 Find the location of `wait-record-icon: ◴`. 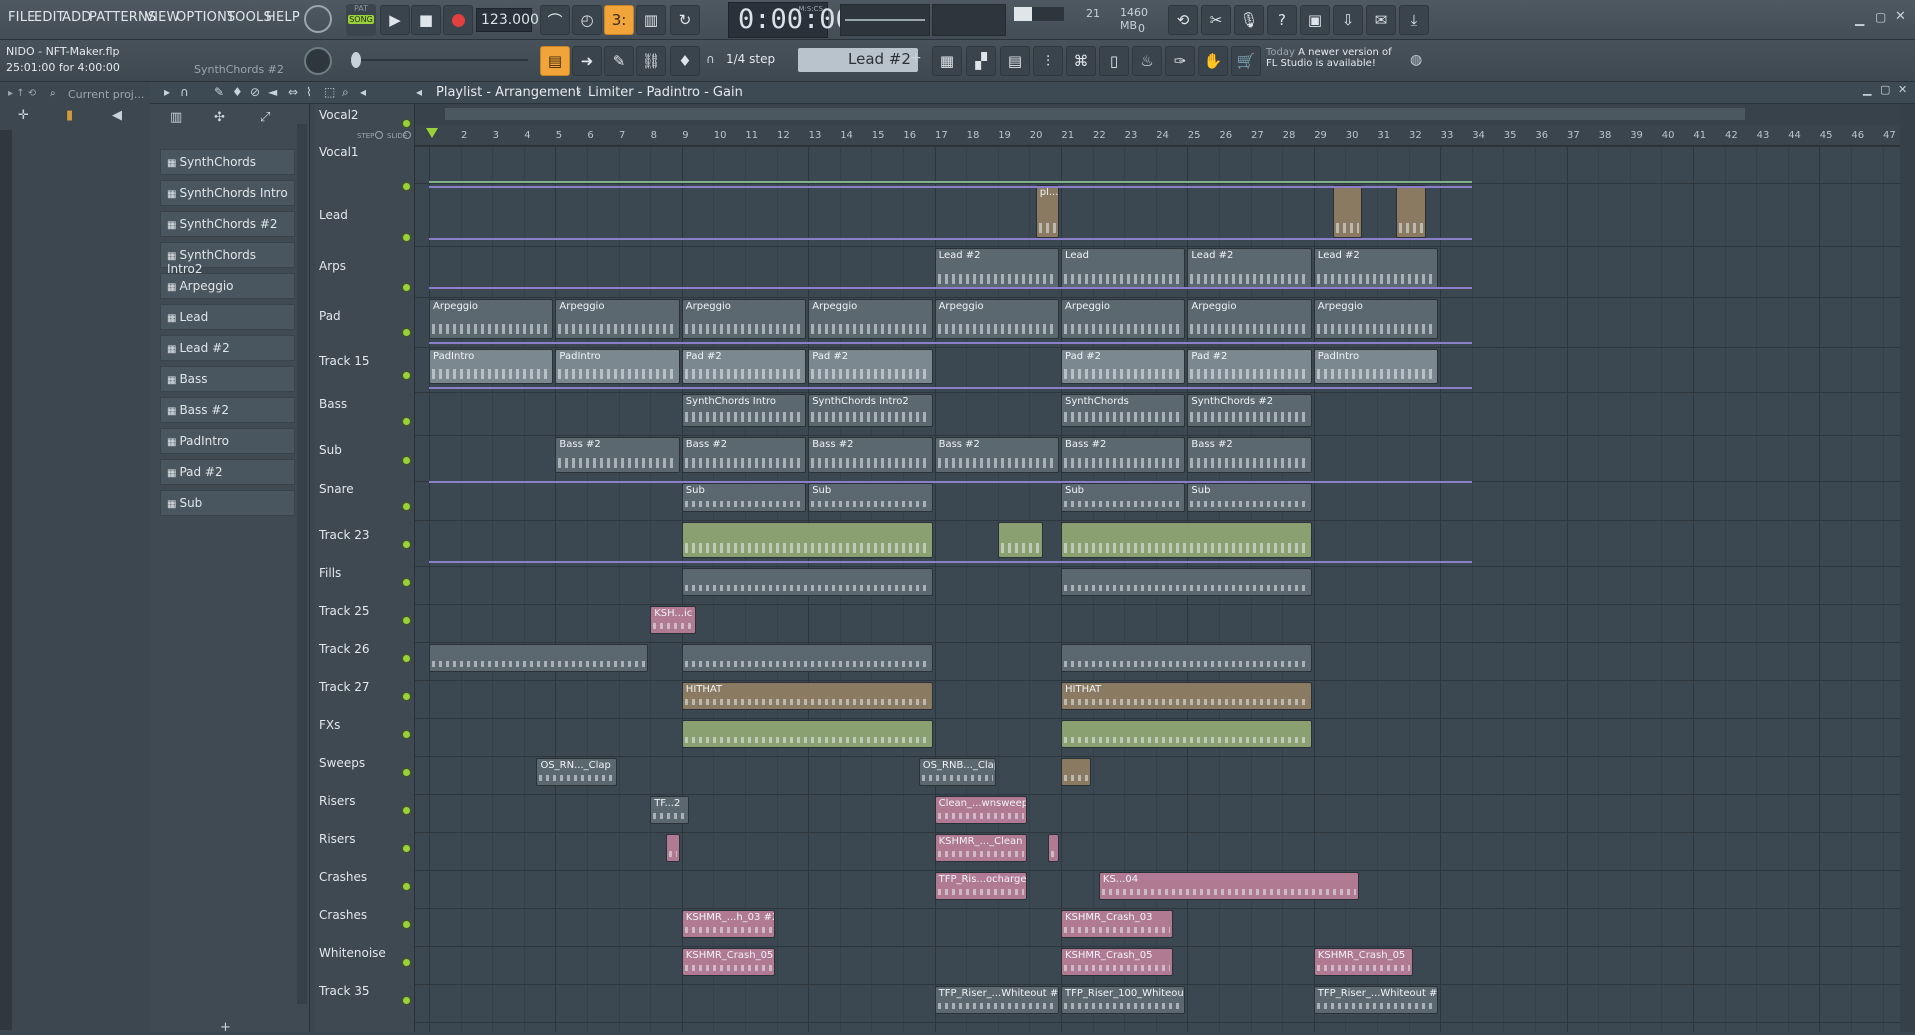

wait-record-icon: ◴ is located at coordinates (587, 20).